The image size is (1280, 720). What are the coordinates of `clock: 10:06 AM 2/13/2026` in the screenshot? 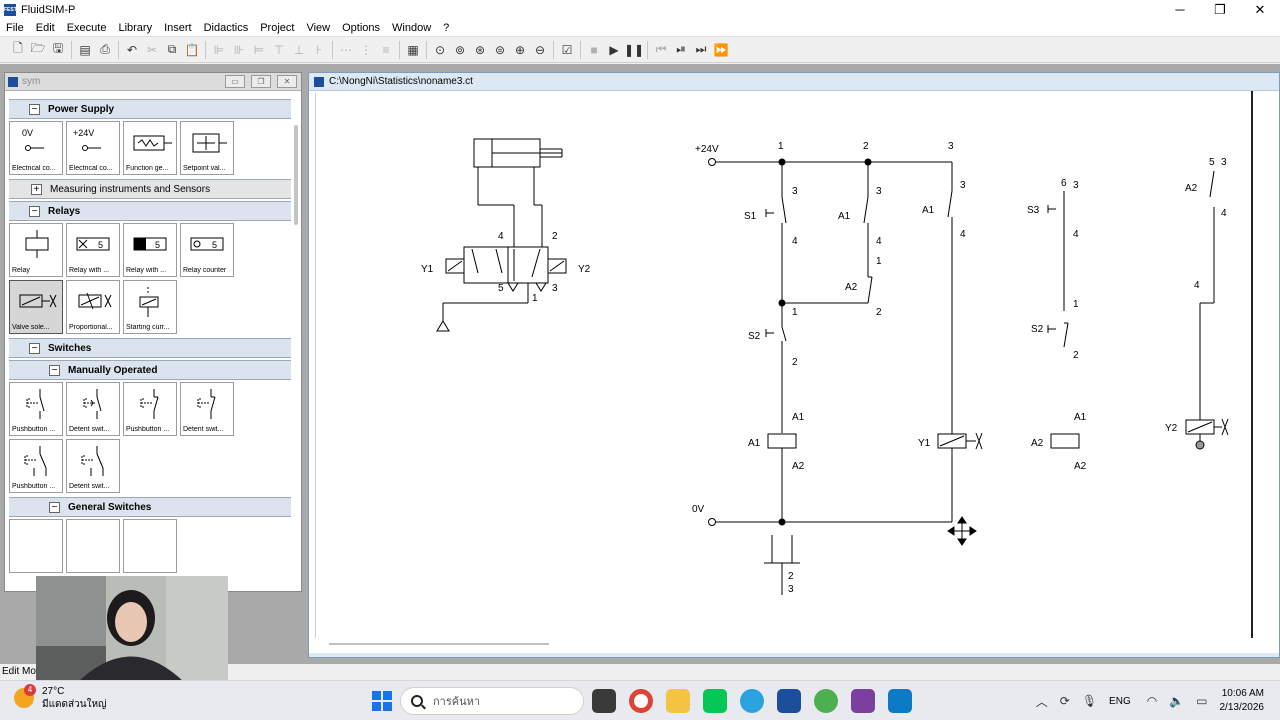 It's located at (1242, 701).